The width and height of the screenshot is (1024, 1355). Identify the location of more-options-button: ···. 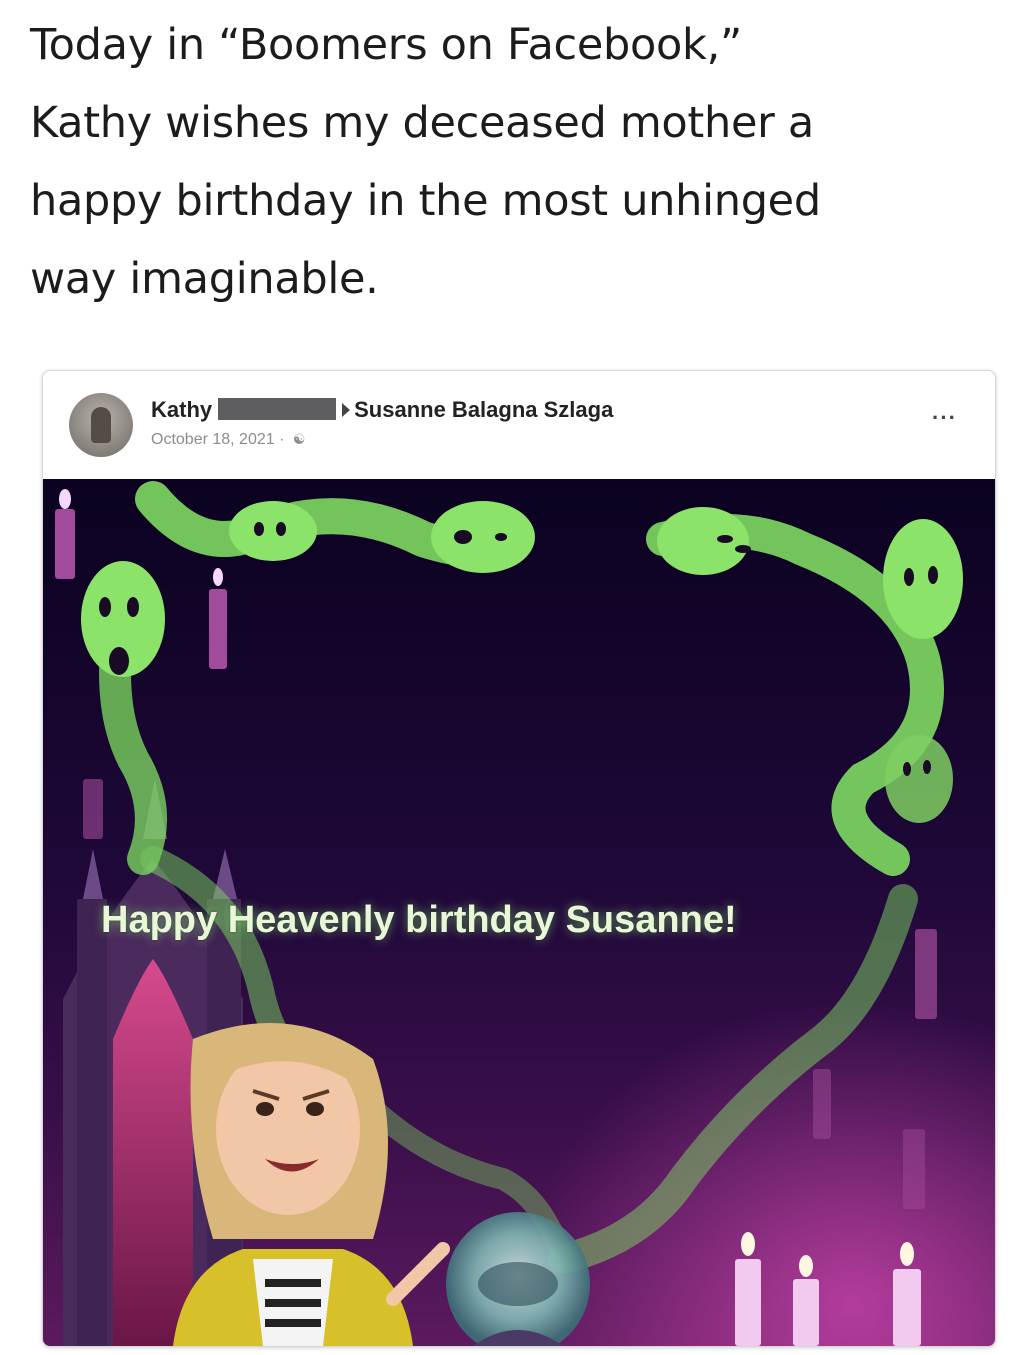
(944, 418).